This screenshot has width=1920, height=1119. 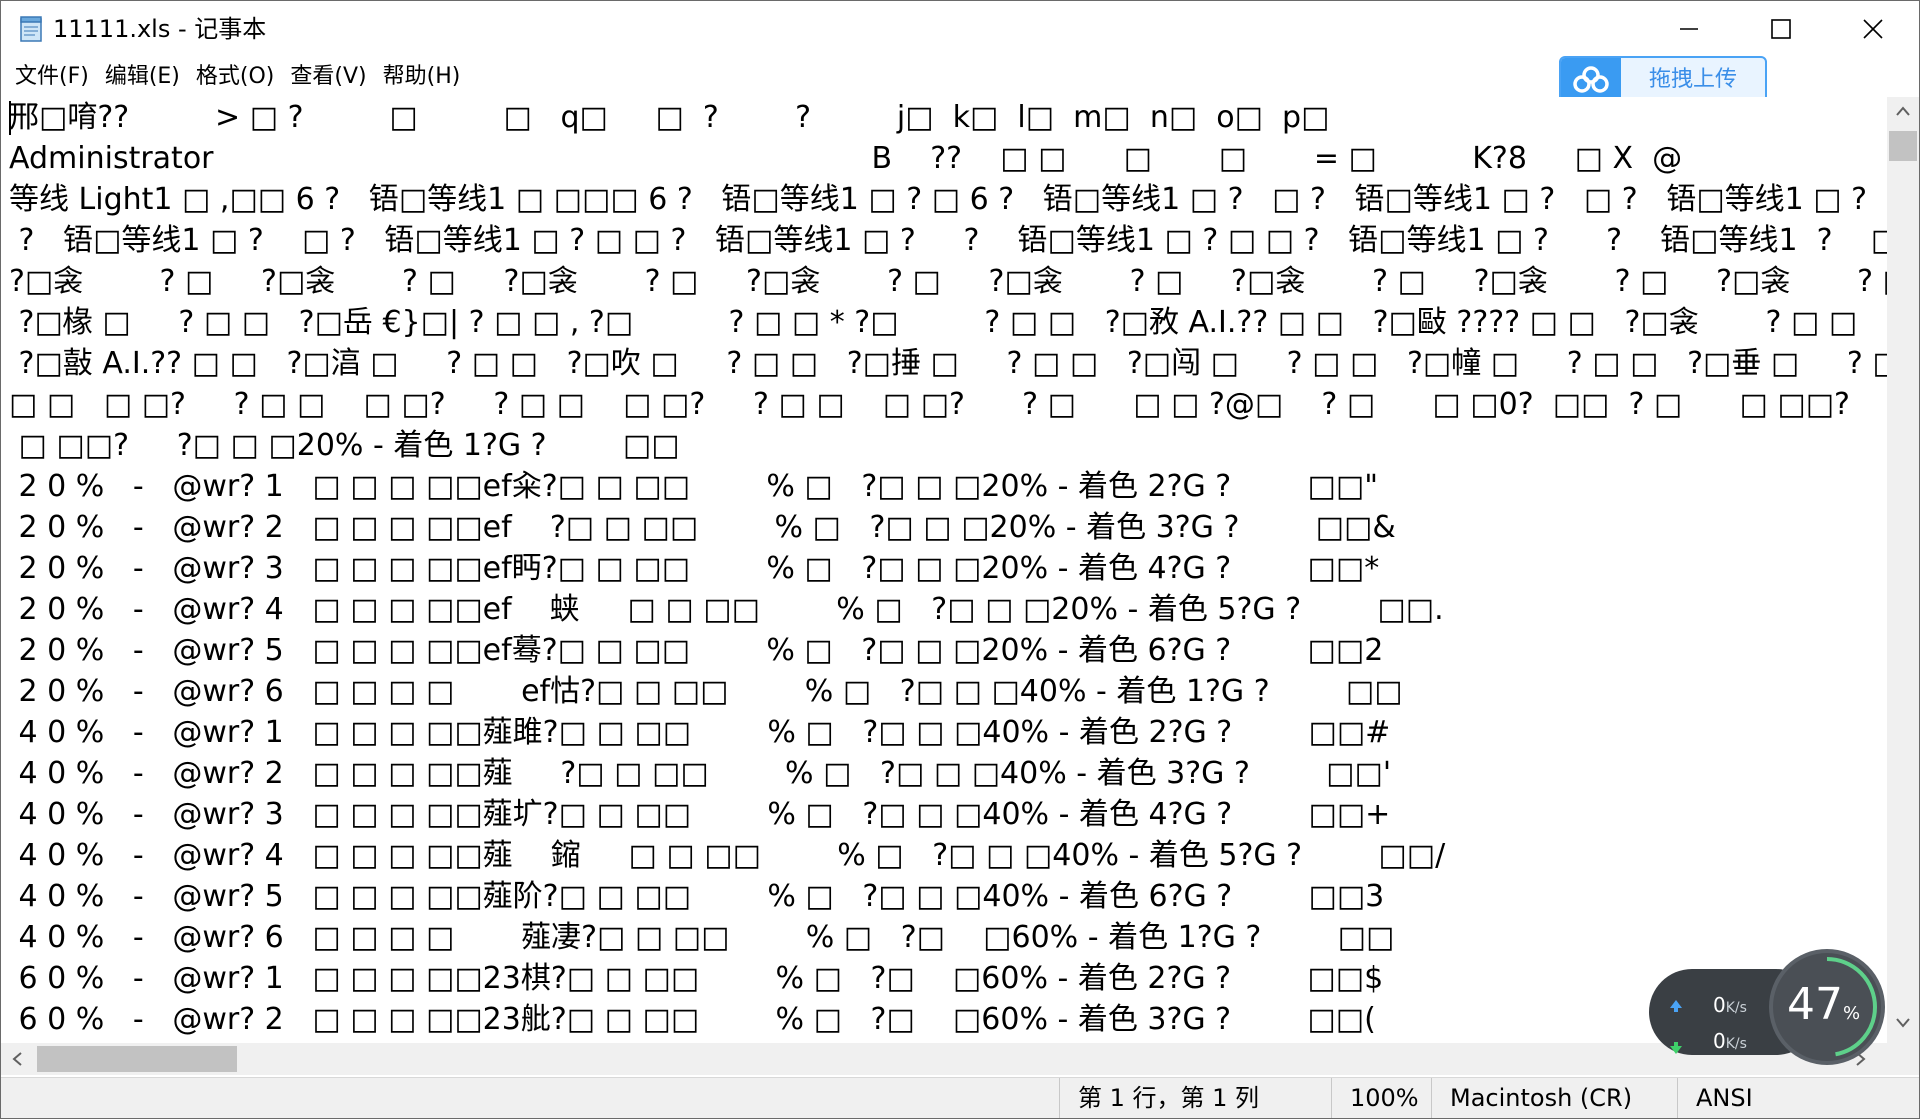 I want to click on menu-format: 格式(O), so click(x=235, y=77).